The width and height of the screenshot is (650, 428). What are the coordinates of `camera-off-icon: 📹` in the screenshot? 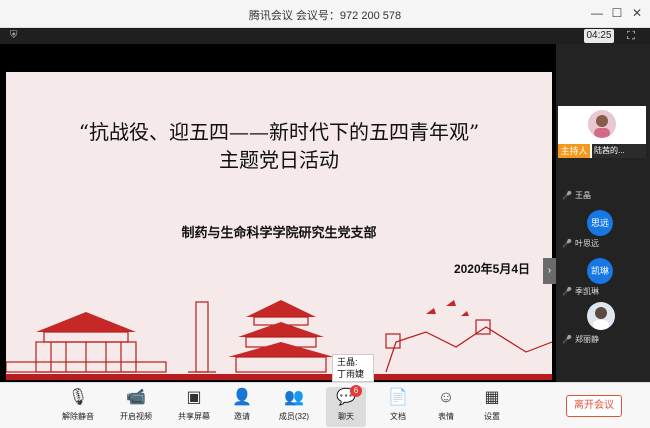 It's located at (136, 397).